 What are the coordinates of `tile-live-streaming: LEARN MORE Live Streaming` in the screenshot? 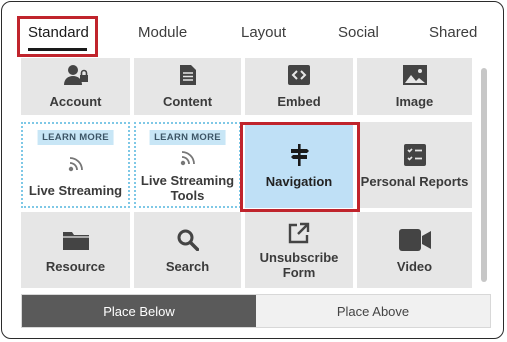 It's located at (75, 165).